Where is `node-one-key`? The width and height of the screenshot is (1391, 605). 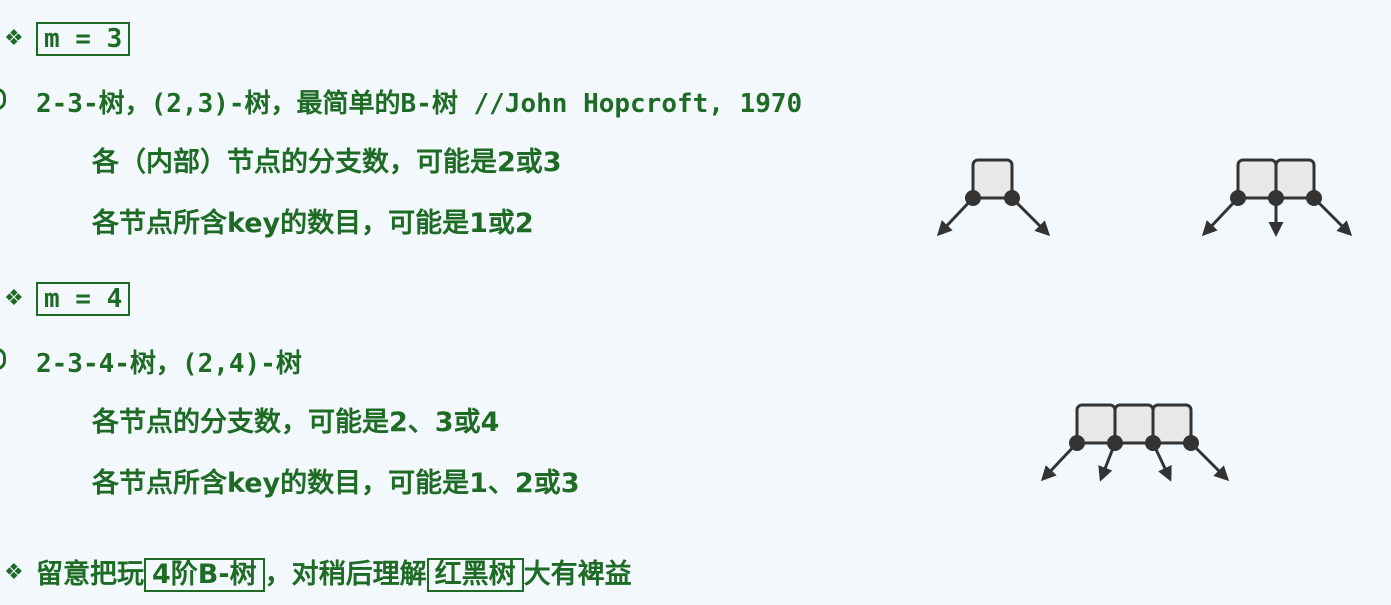 node-one-key is located at coordinates (993, 197).